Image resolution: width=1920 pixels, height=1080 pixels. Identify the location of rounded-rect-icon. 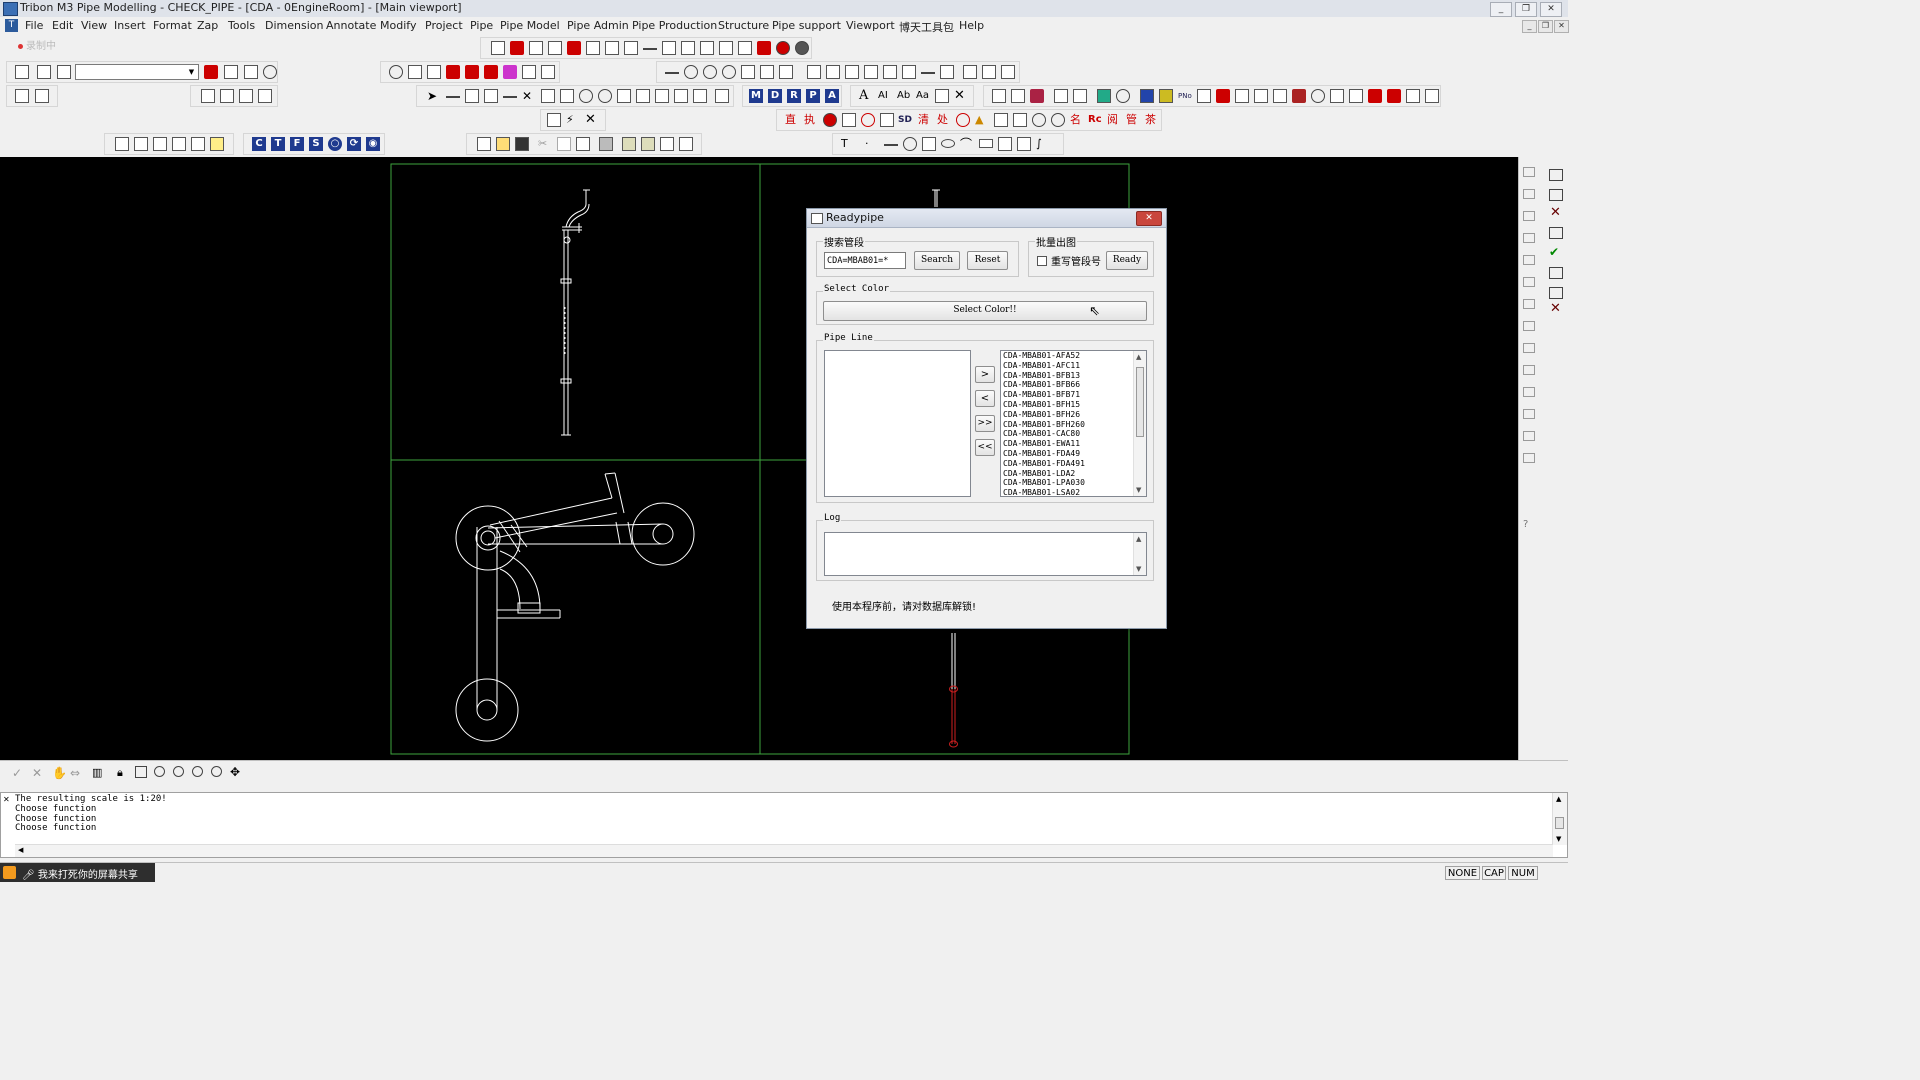
(986, 143).